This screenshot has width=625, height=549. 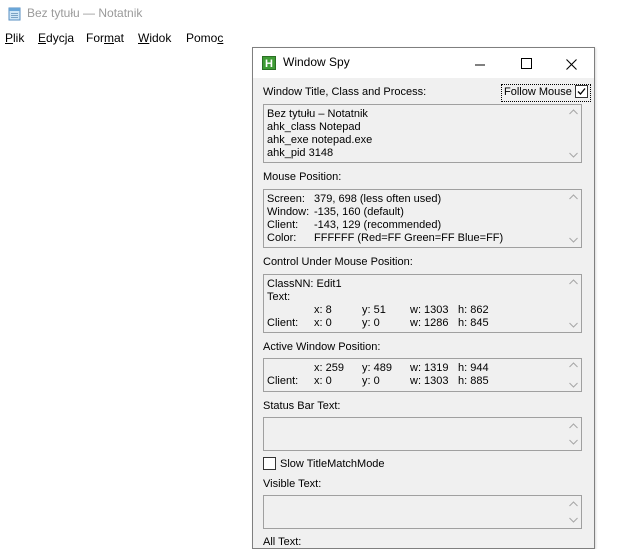 What do you see at coordinates (312, 38) in the screenshot?
I see `notepad-menubar: Plik Edycja Format Widok Pomoc` at bounding box center [312, 38].